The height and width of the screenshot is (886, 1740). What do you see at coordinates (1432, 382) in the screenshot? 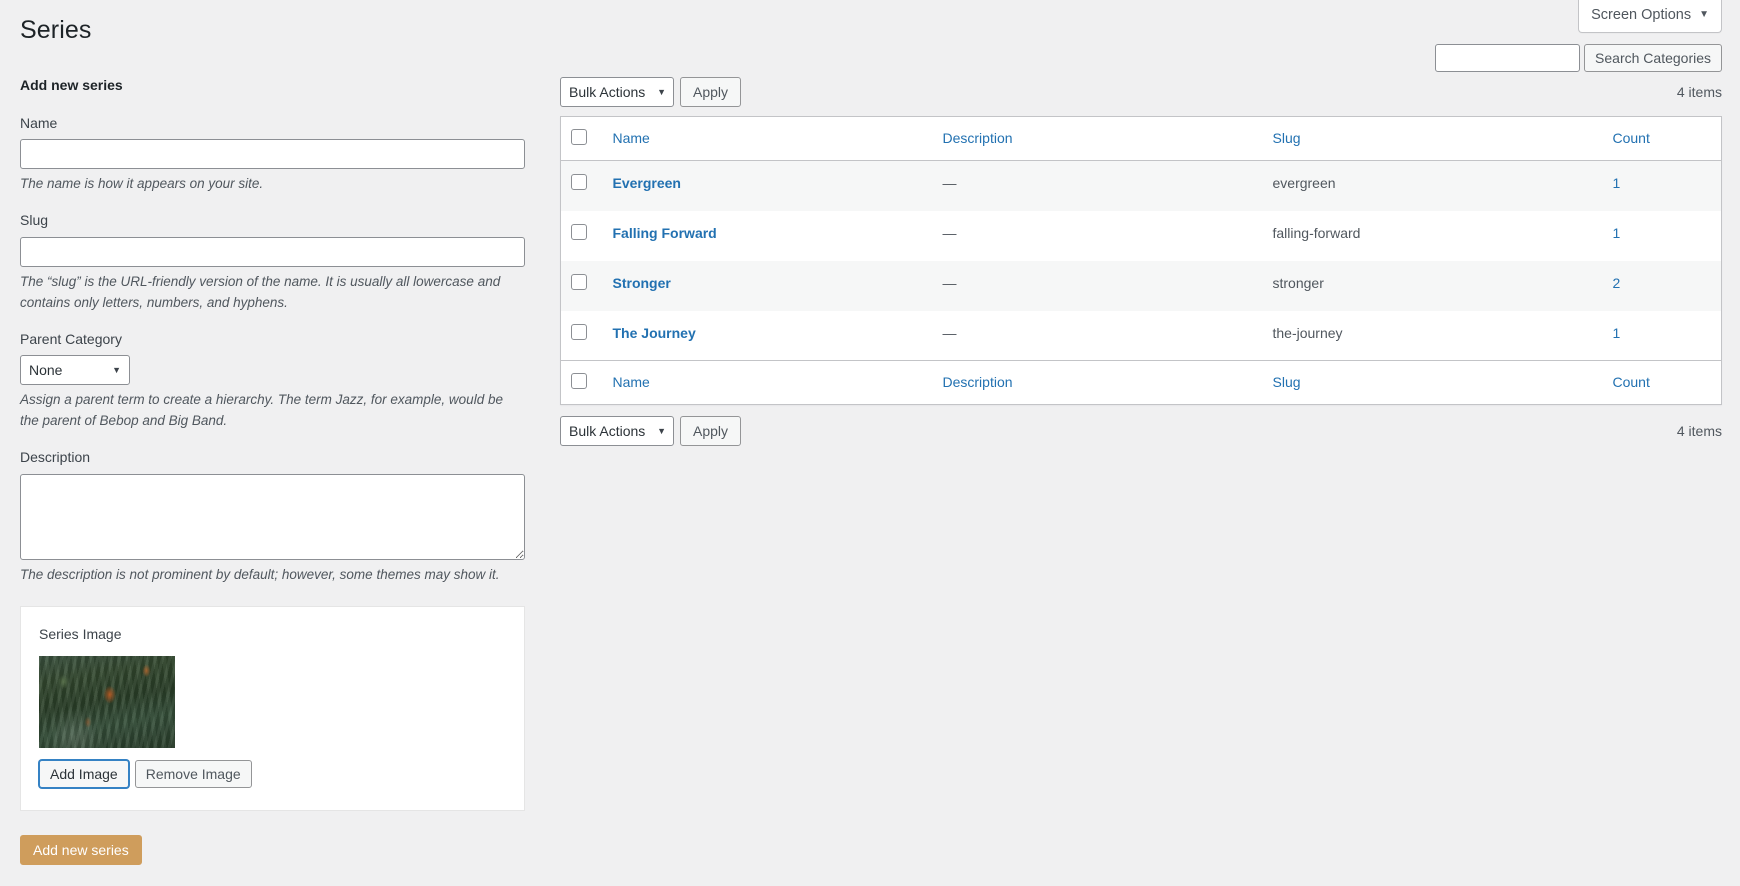
I see `column-footer-slug: Slug` at bounding box center [1432, 382].